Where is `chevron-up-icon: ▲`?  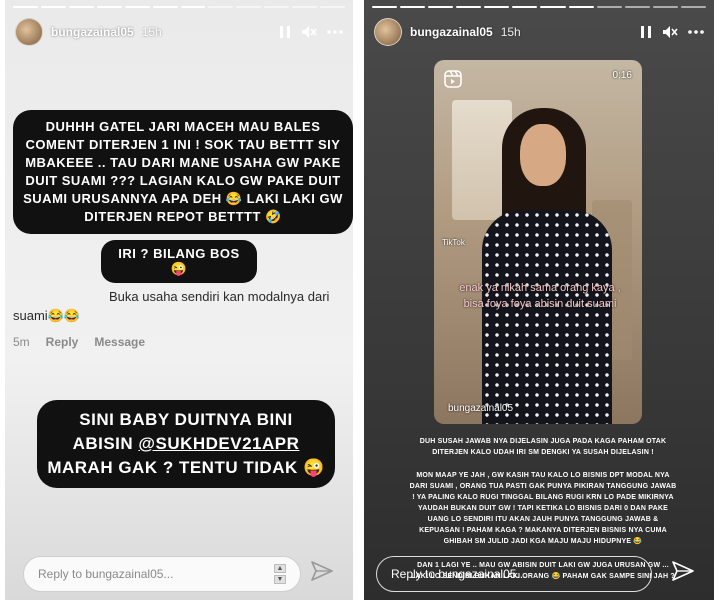 chevron-up-icon: ▲ is located at coordinates (280, 568).